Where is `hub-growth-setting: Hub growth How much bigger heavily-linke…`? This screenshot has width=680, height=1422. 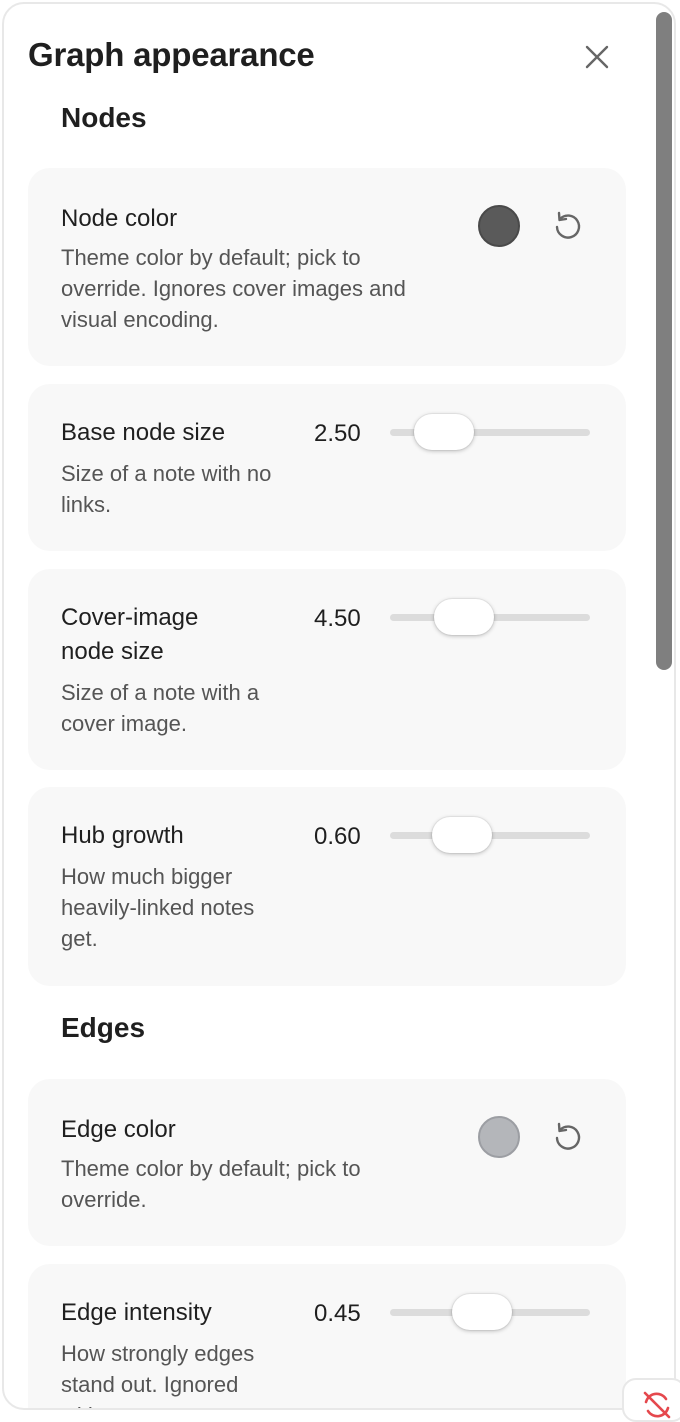
hub-growth-setting: Hub growth How much bigger heavily-linke… is located at coordinates (327, 886).